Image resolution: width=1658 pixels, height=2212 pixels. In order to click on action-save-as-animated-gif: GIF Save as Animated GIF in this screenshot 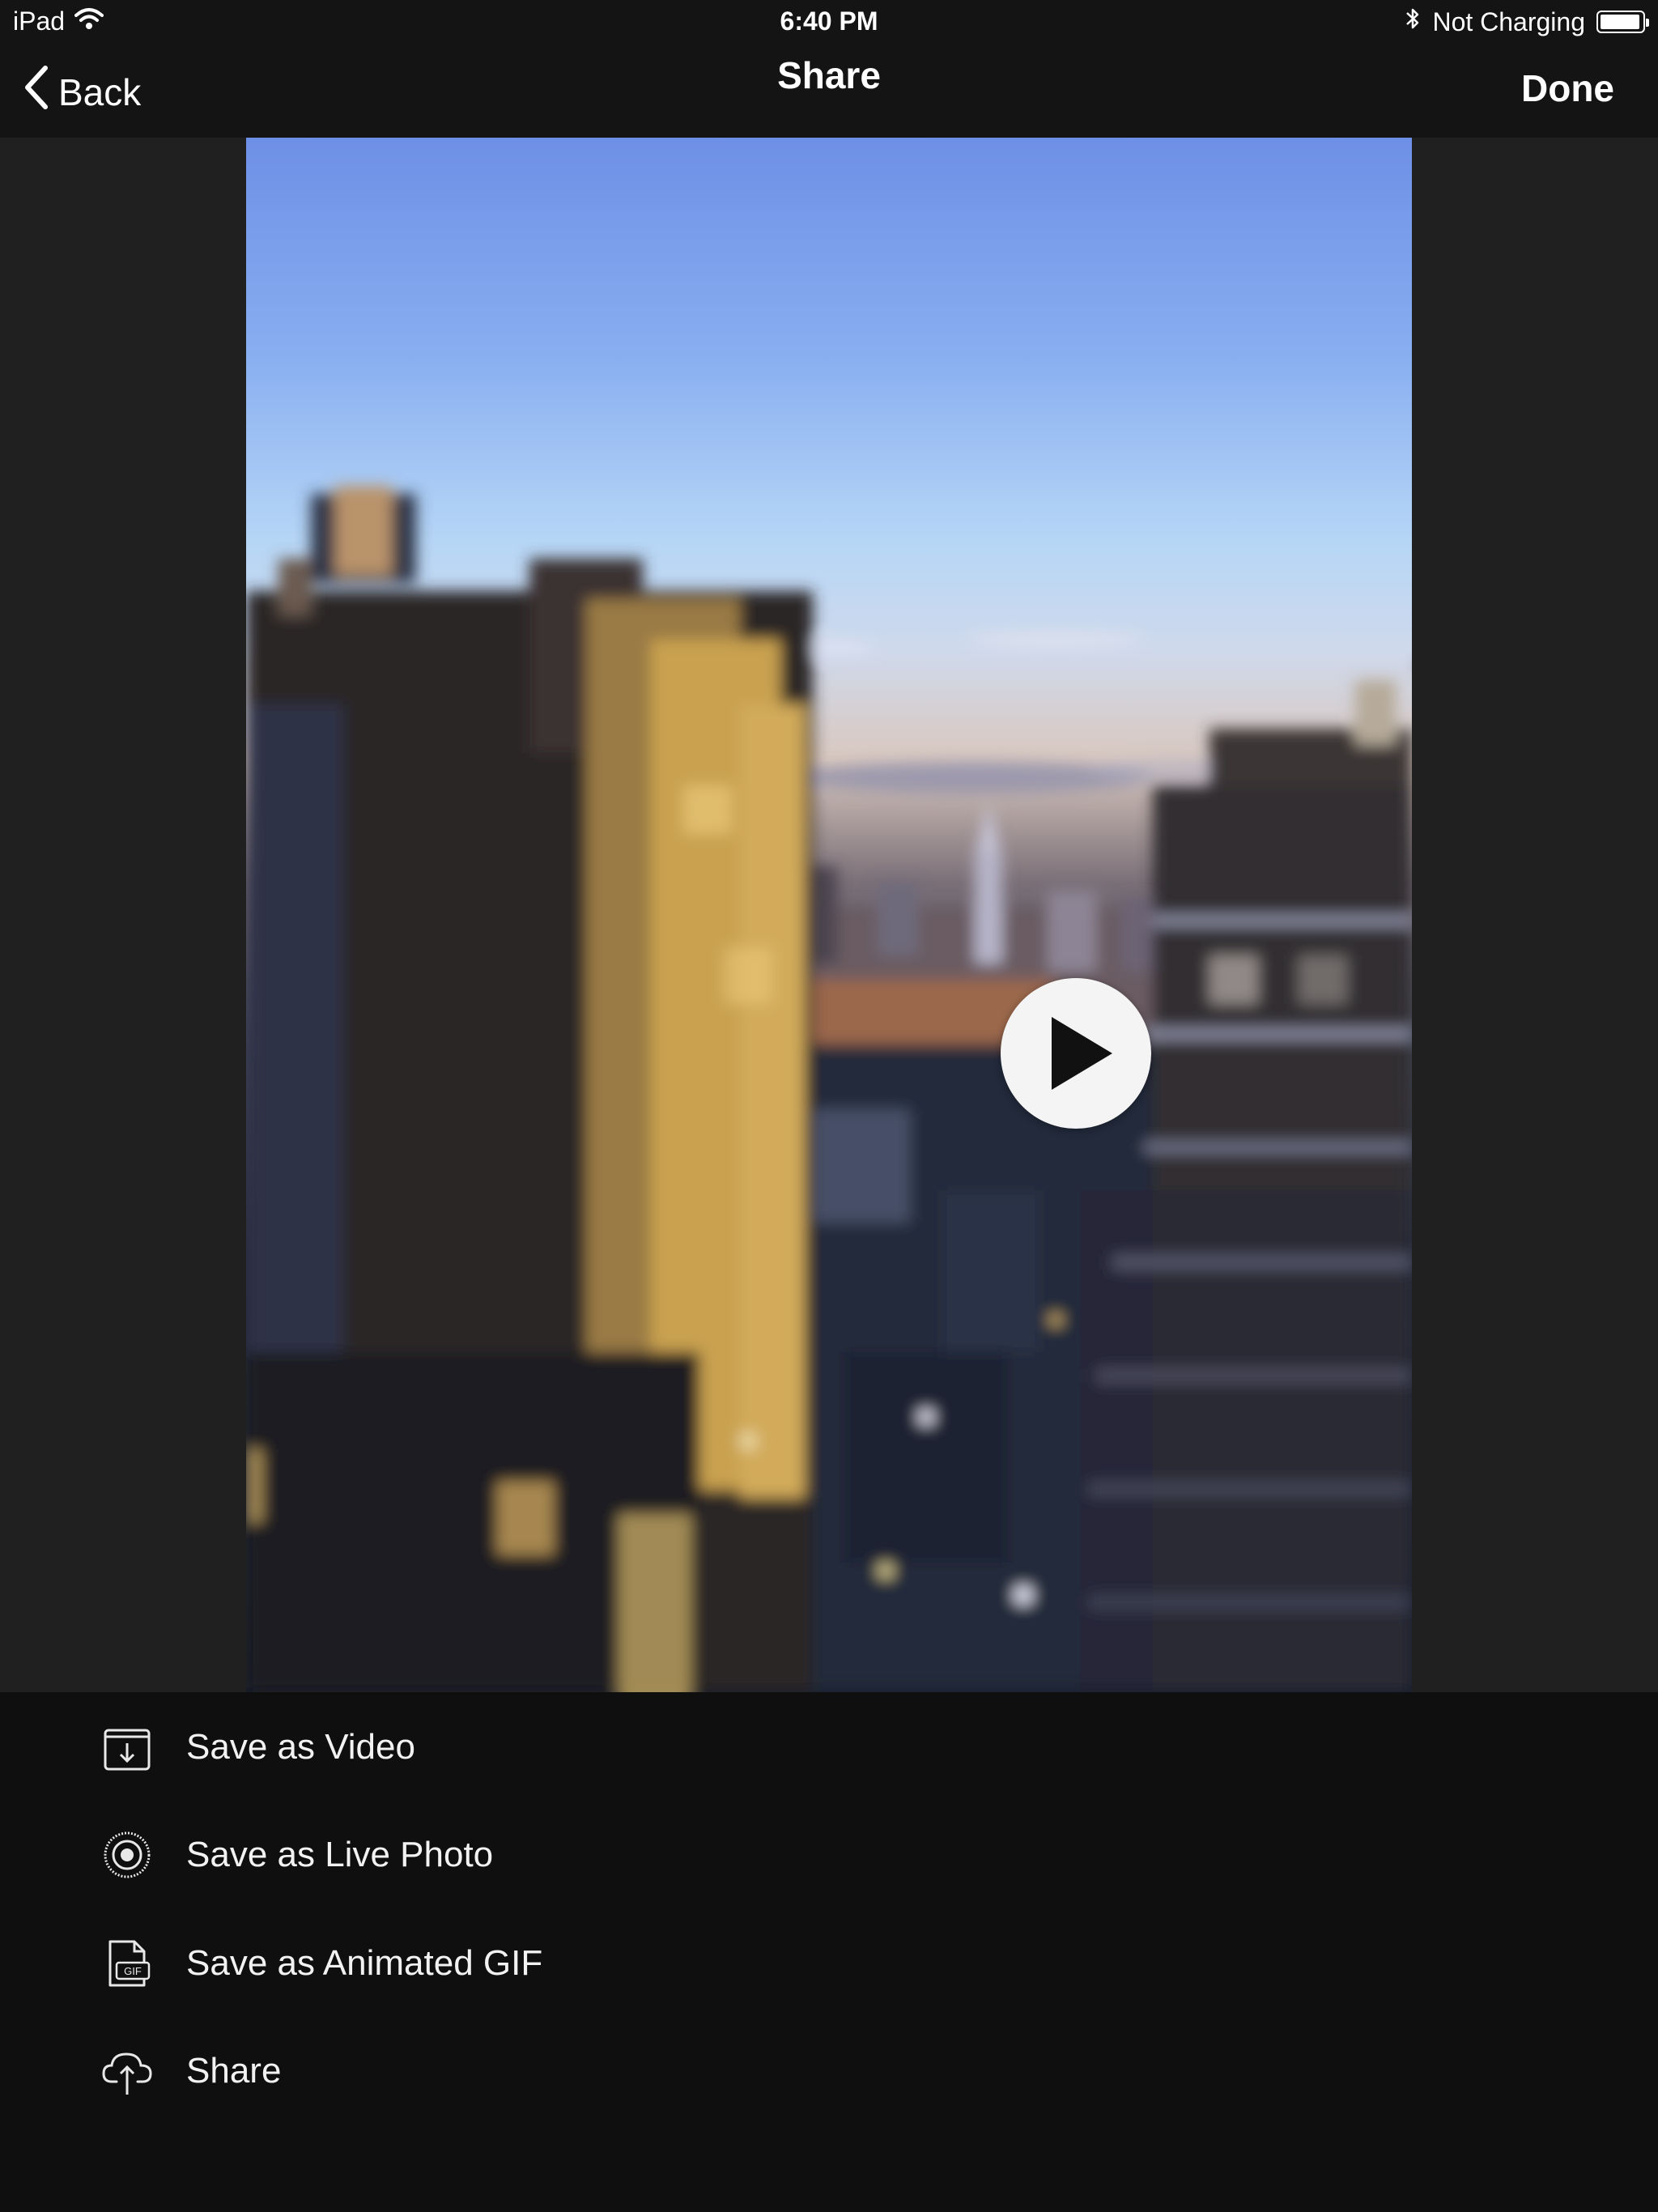, I will do `click(321, 1964)`.